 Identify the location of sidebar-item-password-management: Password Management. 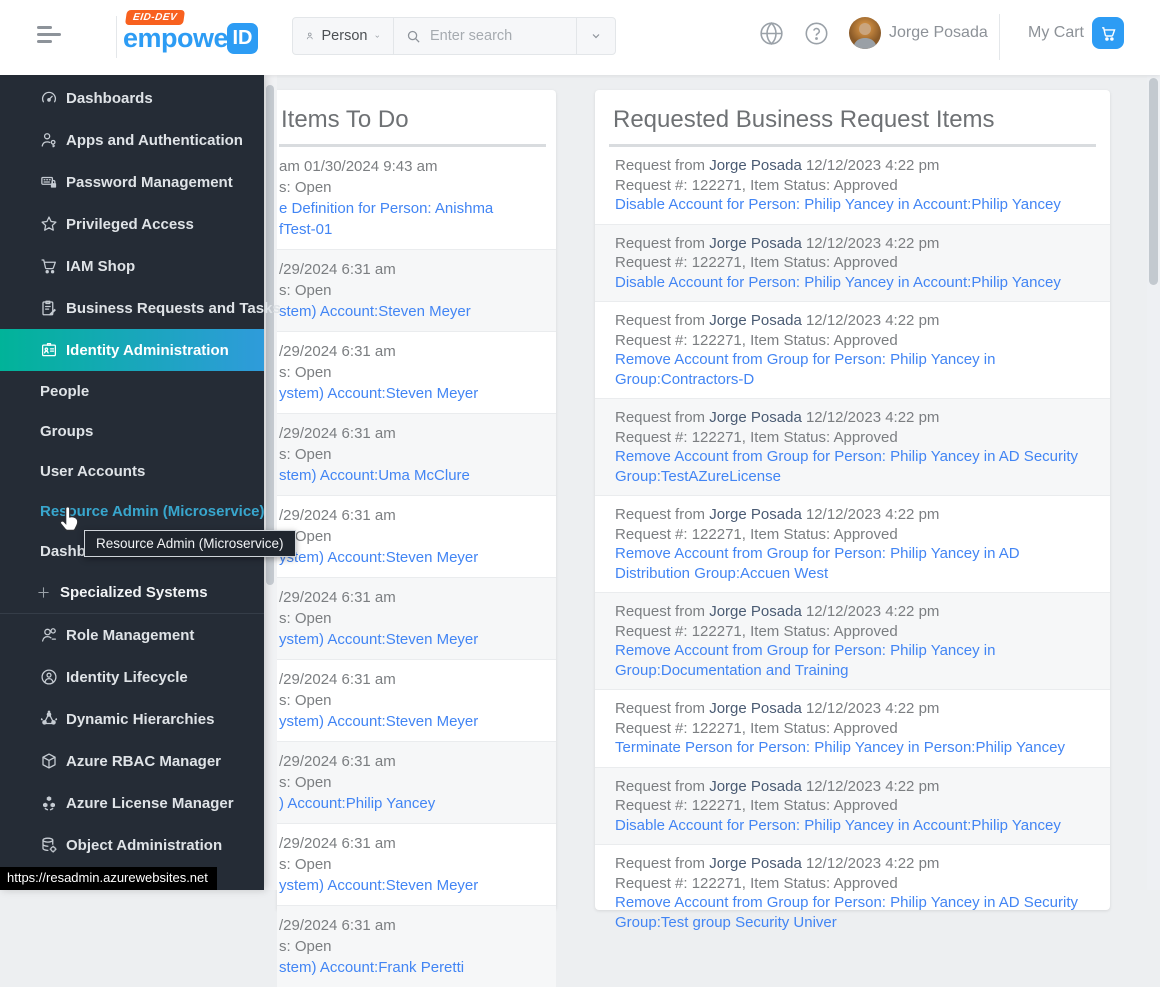
(132, 182).